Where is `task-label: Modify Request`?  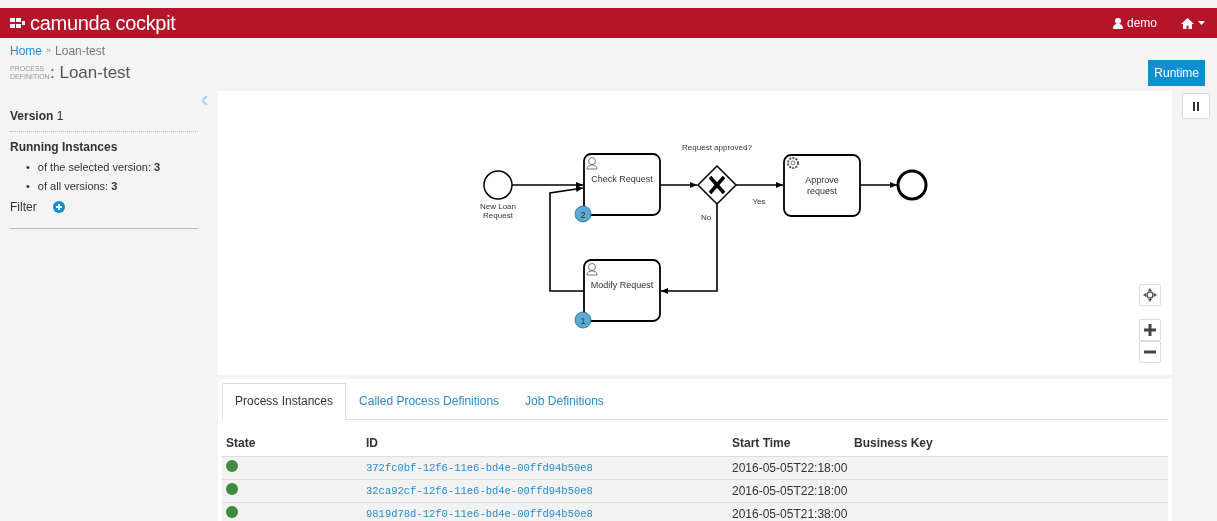
task-label: Modify Request is located at coordinates (622, 284).